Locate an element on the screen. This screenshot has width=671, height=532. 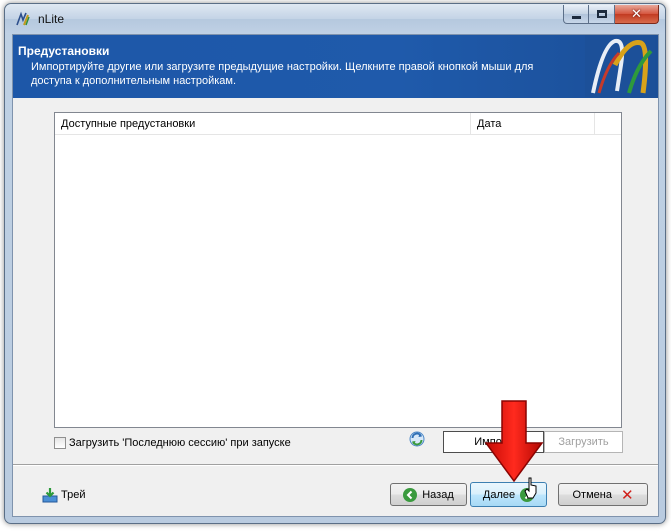
caption-buttons: ✕ is located at coordinates (611, 15).